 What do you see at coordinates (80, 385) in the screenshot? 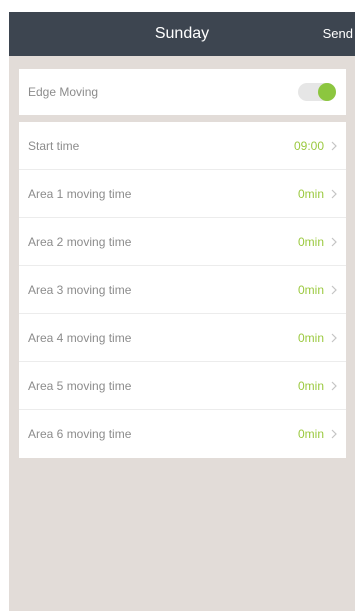
I see `row-label: Area 5 moving time` at bounding box center [80, 385].